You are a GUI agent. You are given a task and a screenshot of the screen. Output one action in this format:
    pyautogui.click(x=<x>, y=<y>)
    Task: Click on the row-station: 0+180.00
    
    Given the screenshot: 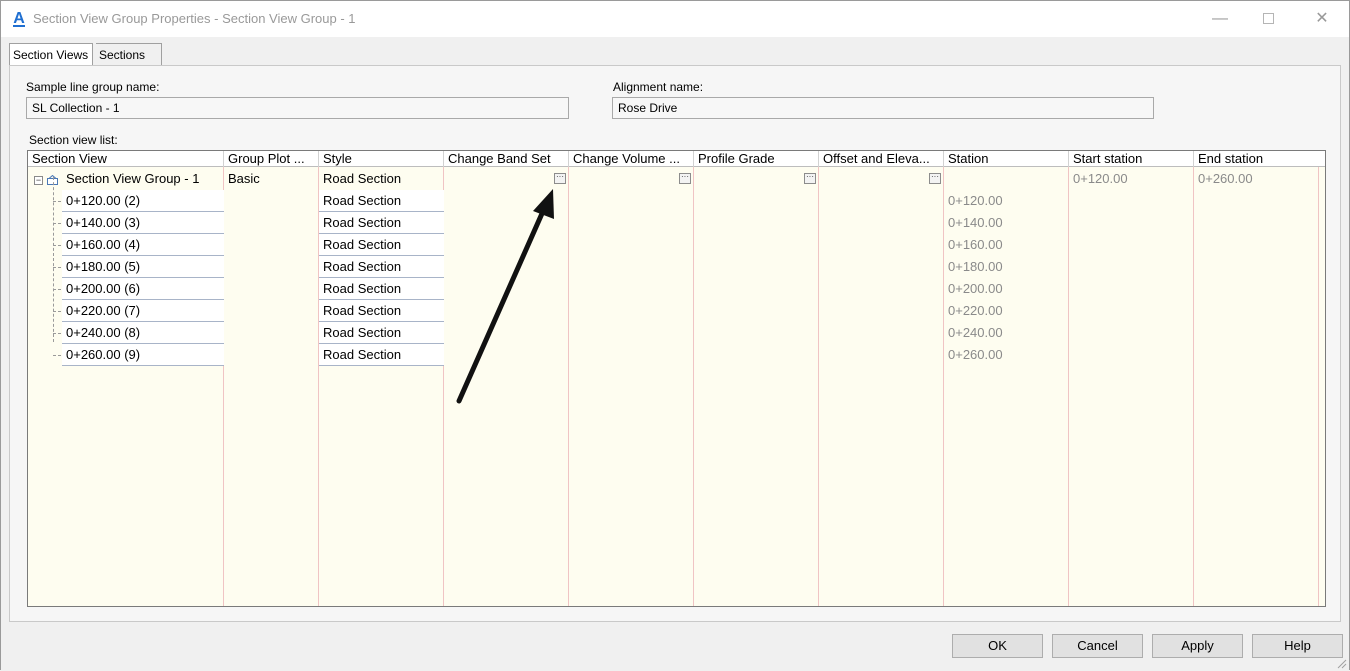 What is the action you would take?
    pyautogui.click(x=975, y=266)
    